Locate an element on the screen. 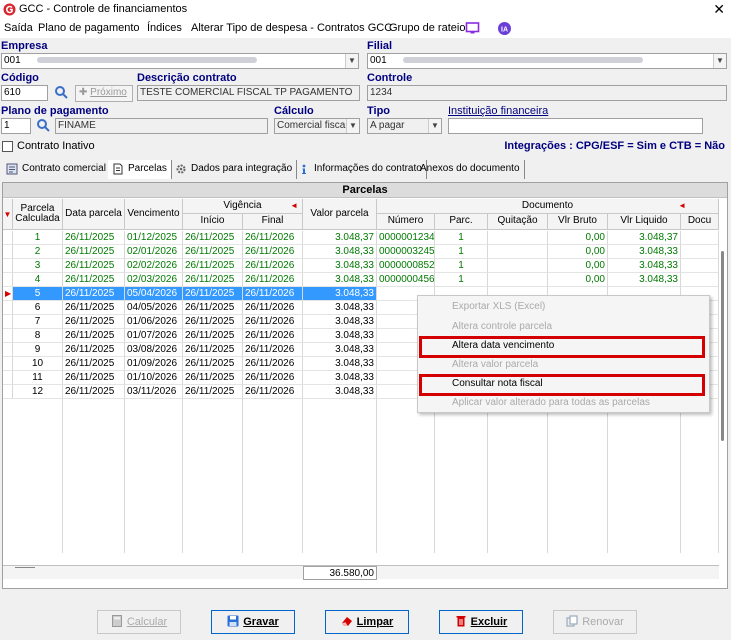 The width and height of the screenshot is (731, 640). cell-vencimento: 01/07/2026 is located at coordinates (154, 336).